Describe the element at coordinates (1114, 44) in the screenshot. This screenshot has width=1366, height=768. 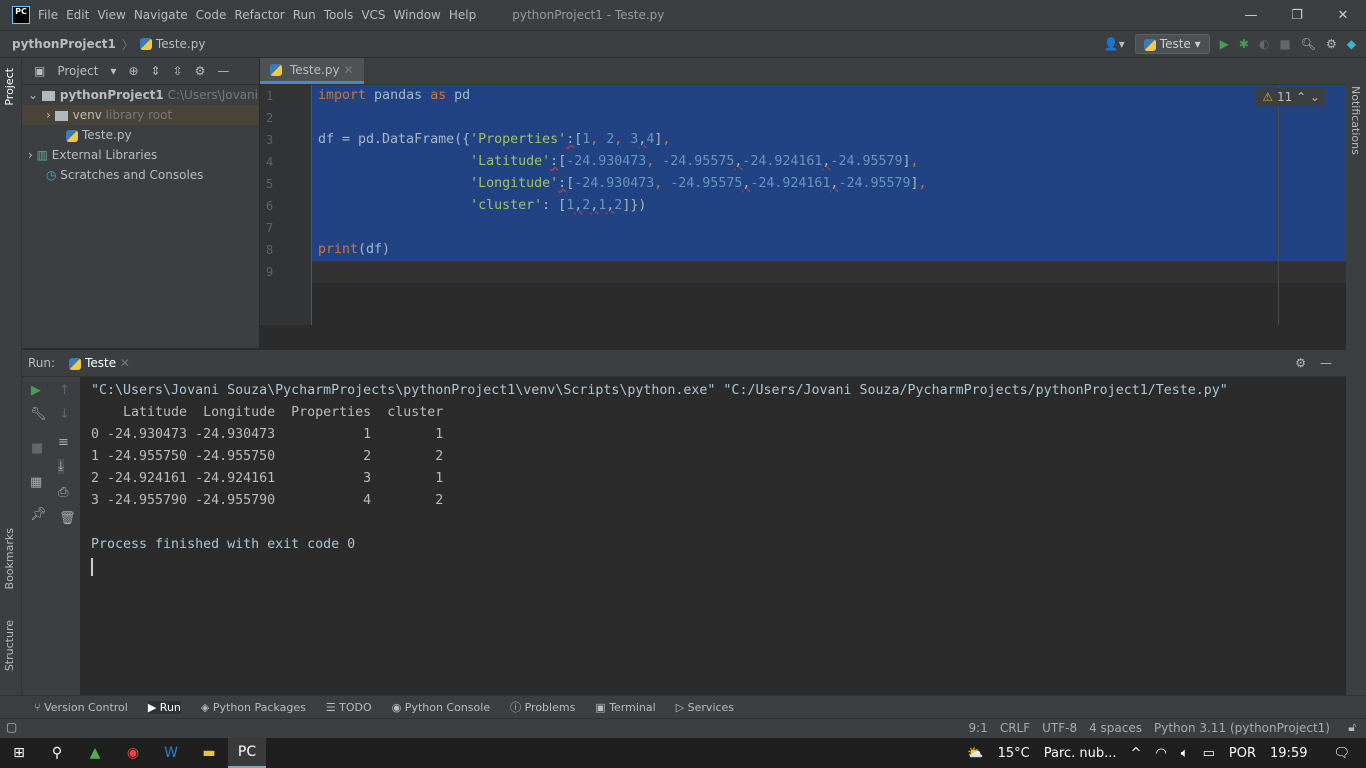
I see `user-icon: 👤▾` at that location.